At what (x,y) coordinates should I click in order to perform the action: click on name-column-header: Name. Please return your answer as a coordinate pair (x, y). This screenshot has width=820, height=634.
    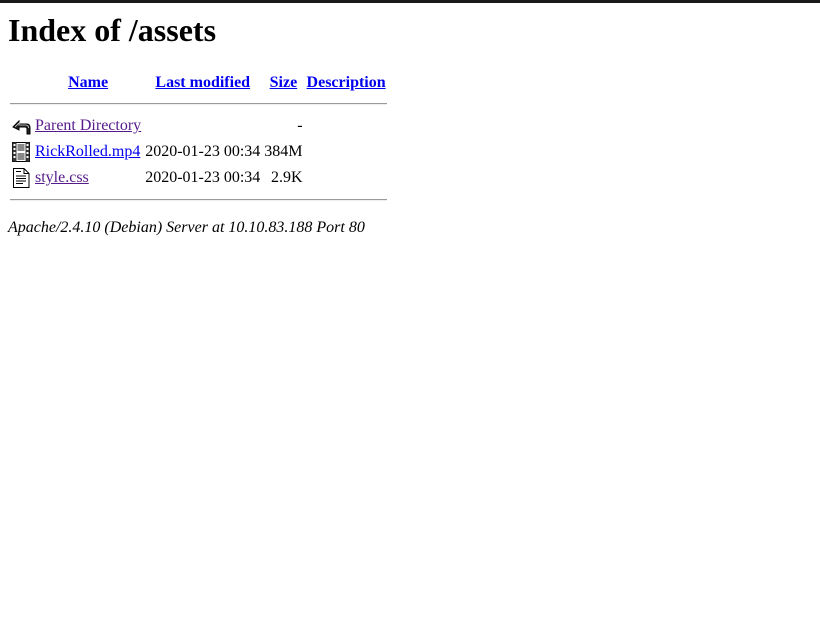
    Looking at the image, I should click on (88, 83).